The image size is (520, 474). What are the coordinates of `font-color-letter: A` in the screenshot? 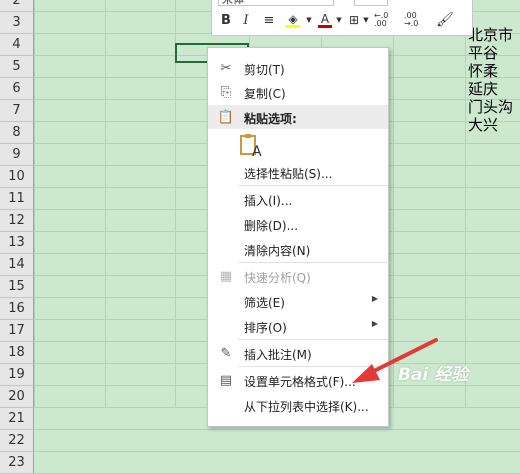 It's located at (325, 18).